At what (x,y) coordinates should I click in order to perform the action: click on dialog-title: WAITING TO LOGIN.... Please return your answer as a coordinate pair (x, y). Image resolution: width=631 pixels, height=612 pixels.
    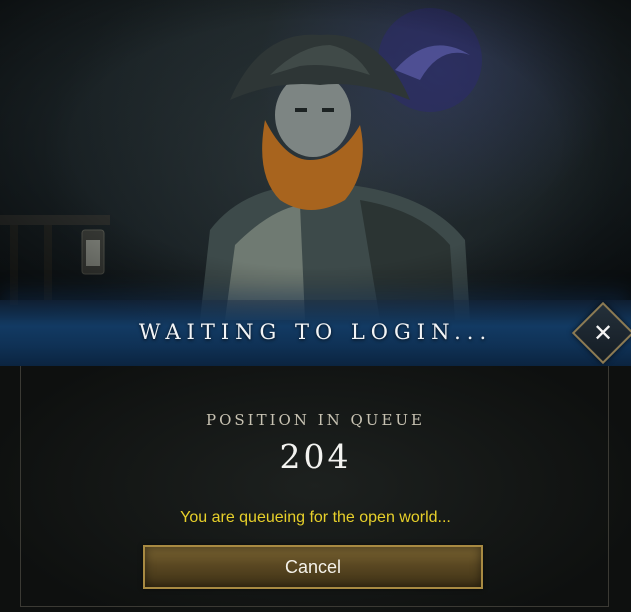
    Looking at the image, I should click on (315, 332).